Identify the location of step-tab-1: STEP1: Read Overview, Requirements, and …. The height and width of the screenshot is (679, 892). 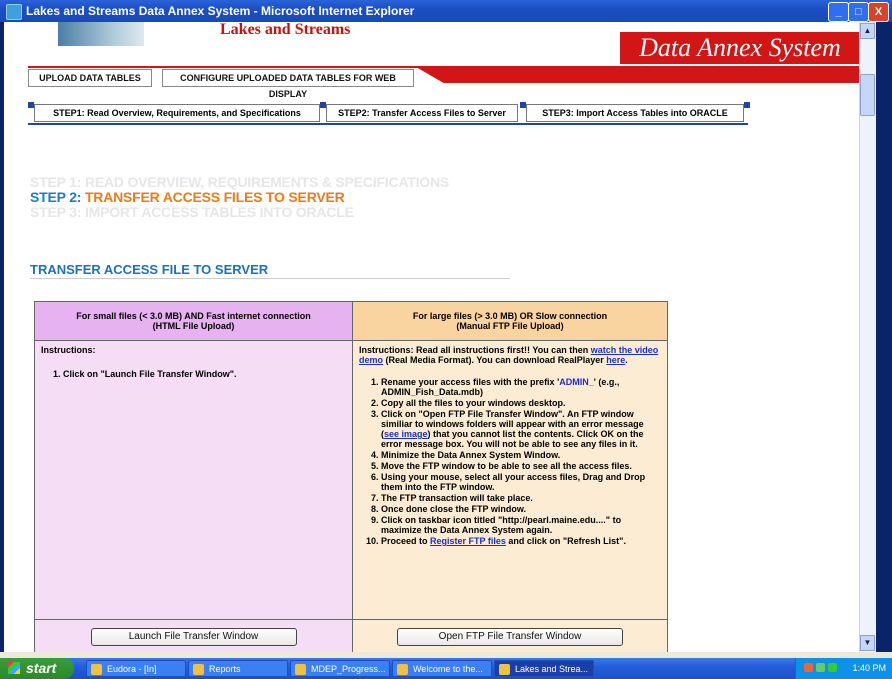
(177, 113).